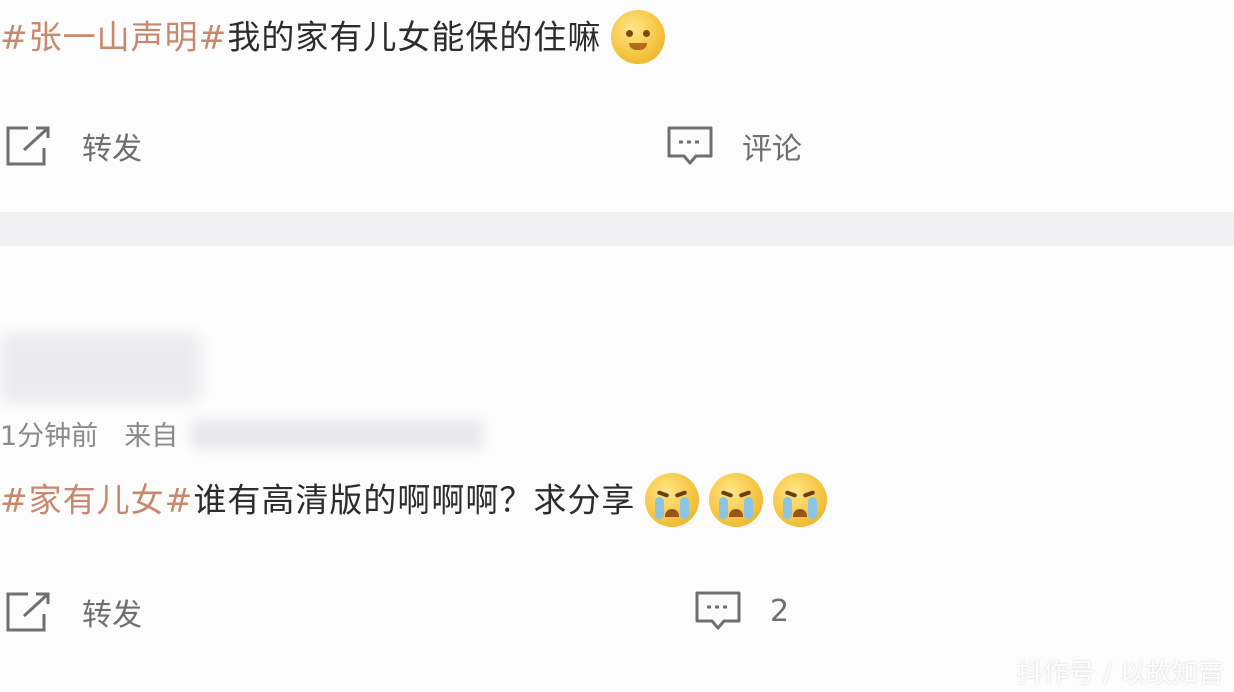  I want to click on post-text: 我的家有儿女能保的住嘛, so click(414, 37).